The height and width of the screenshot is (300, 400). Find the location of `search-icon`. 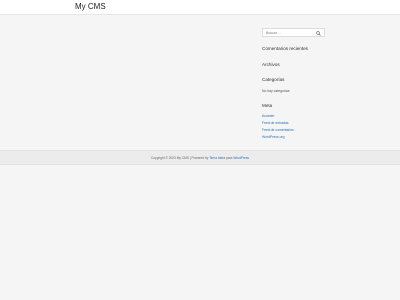

search-icon is located at coordinates (318, 33).